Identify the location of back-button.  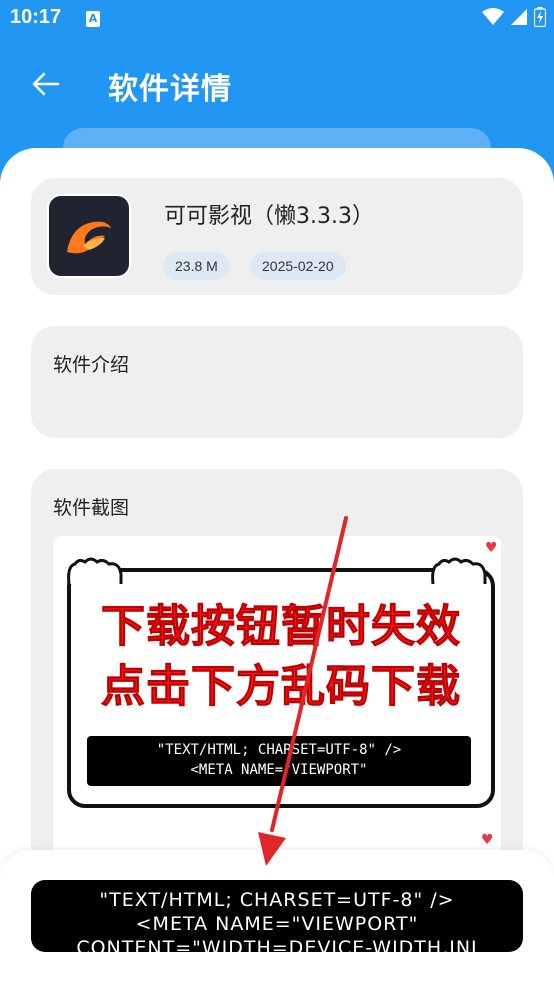
(46, 84).